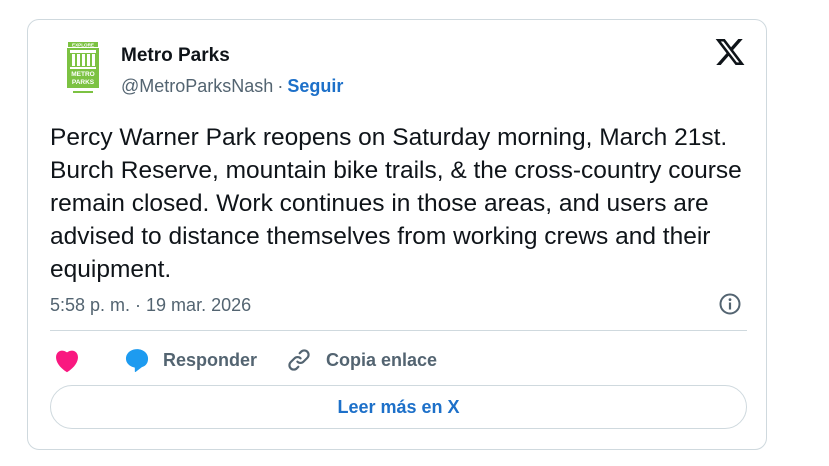 The width and height of the screenshot is (829, 466). Describe the element at coordinates (232, 71) in the screenshot. I see `author-block: Metro Parks @MetroParksNash · Seguir` at that location.